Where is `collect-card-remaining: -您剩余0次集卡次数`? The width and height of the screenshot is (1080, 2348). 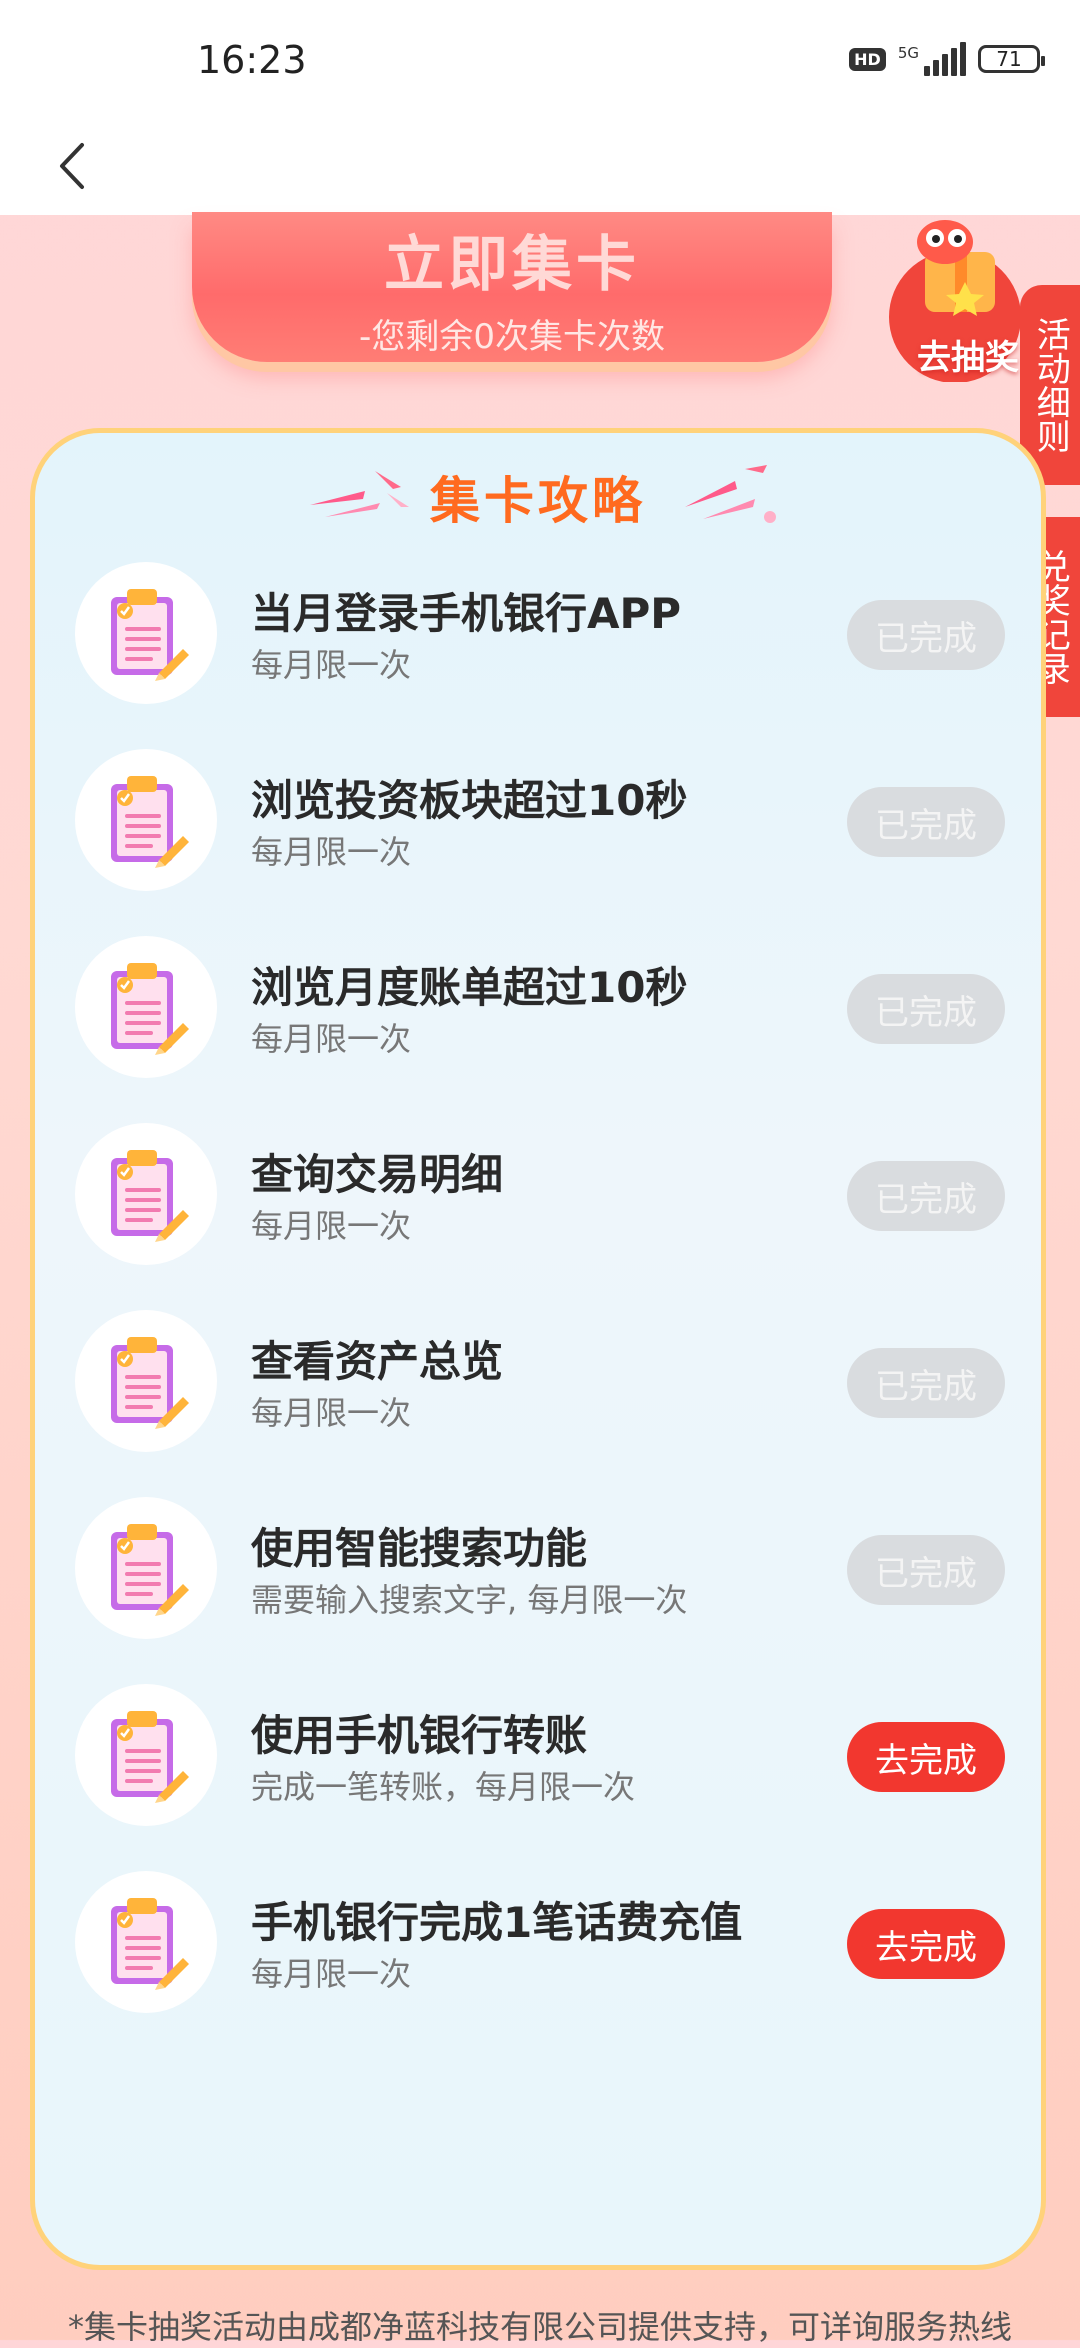
collect-card-remaining: -您剩余0次集卡次数 is located at coordinates (512, 337).